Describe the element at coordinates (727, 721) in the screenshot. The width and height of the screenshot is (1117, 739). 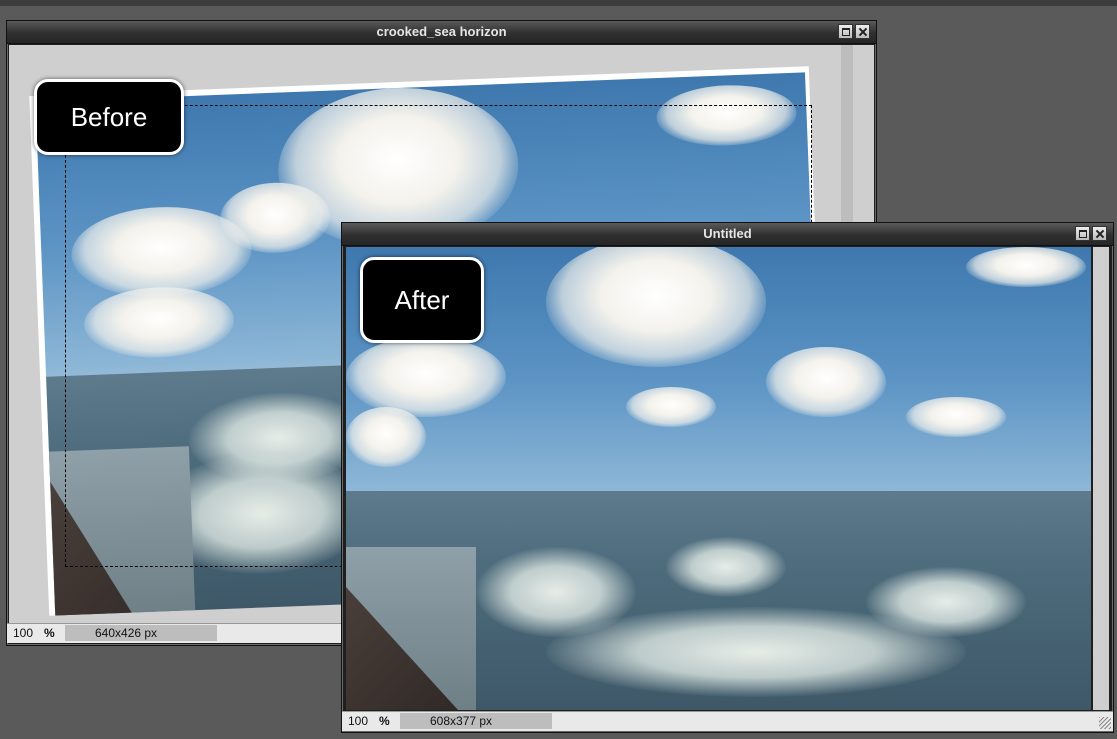
I see `after-status-bar: 100 % 608x377 px` at that location.